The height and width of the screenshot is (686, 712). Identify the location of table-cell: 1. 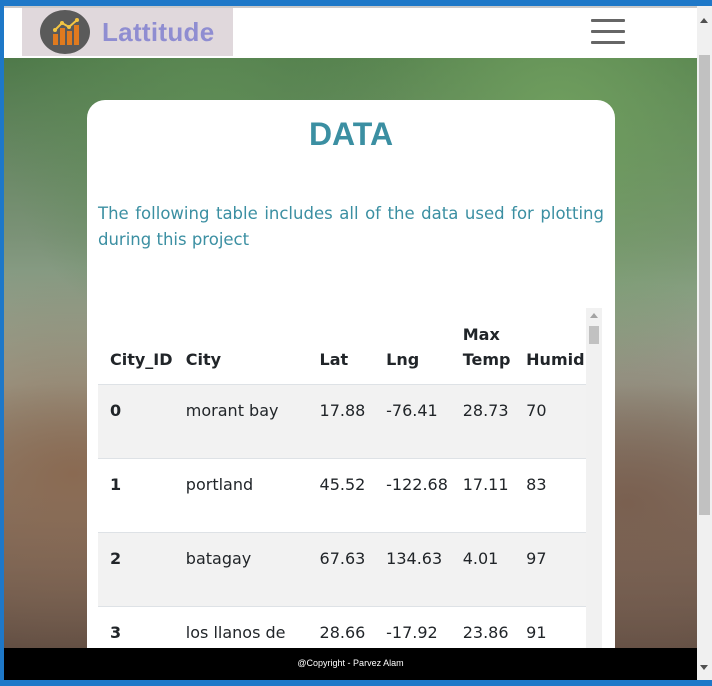
(116, 484).